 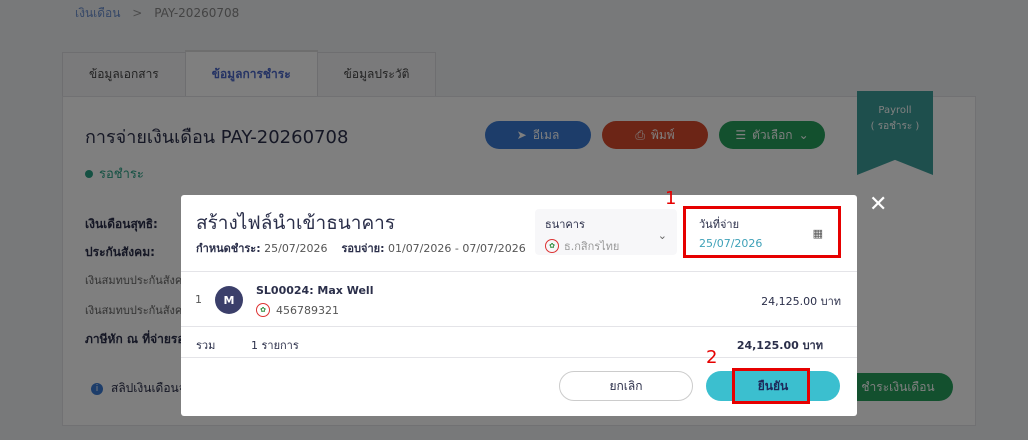 What do you see at coordinates (198, 299) in the screenshot?
I see `row-index: 1` at bounding box center [198, 299].